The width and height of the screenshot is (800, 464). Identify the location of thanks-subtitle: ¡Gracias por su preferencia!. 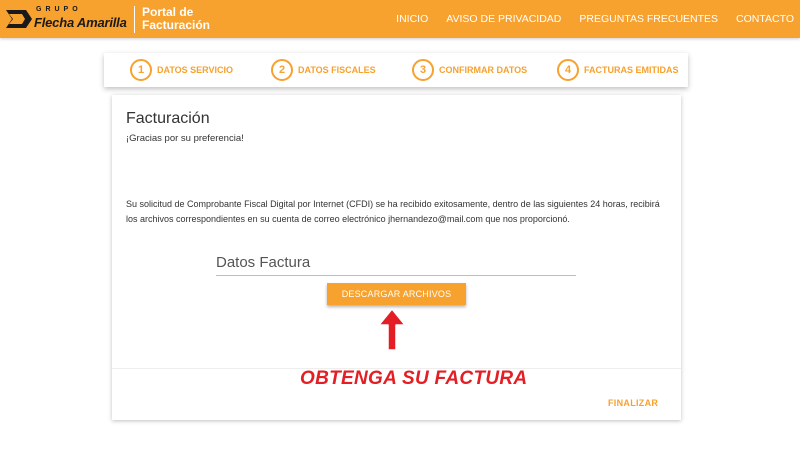
(185, 138).